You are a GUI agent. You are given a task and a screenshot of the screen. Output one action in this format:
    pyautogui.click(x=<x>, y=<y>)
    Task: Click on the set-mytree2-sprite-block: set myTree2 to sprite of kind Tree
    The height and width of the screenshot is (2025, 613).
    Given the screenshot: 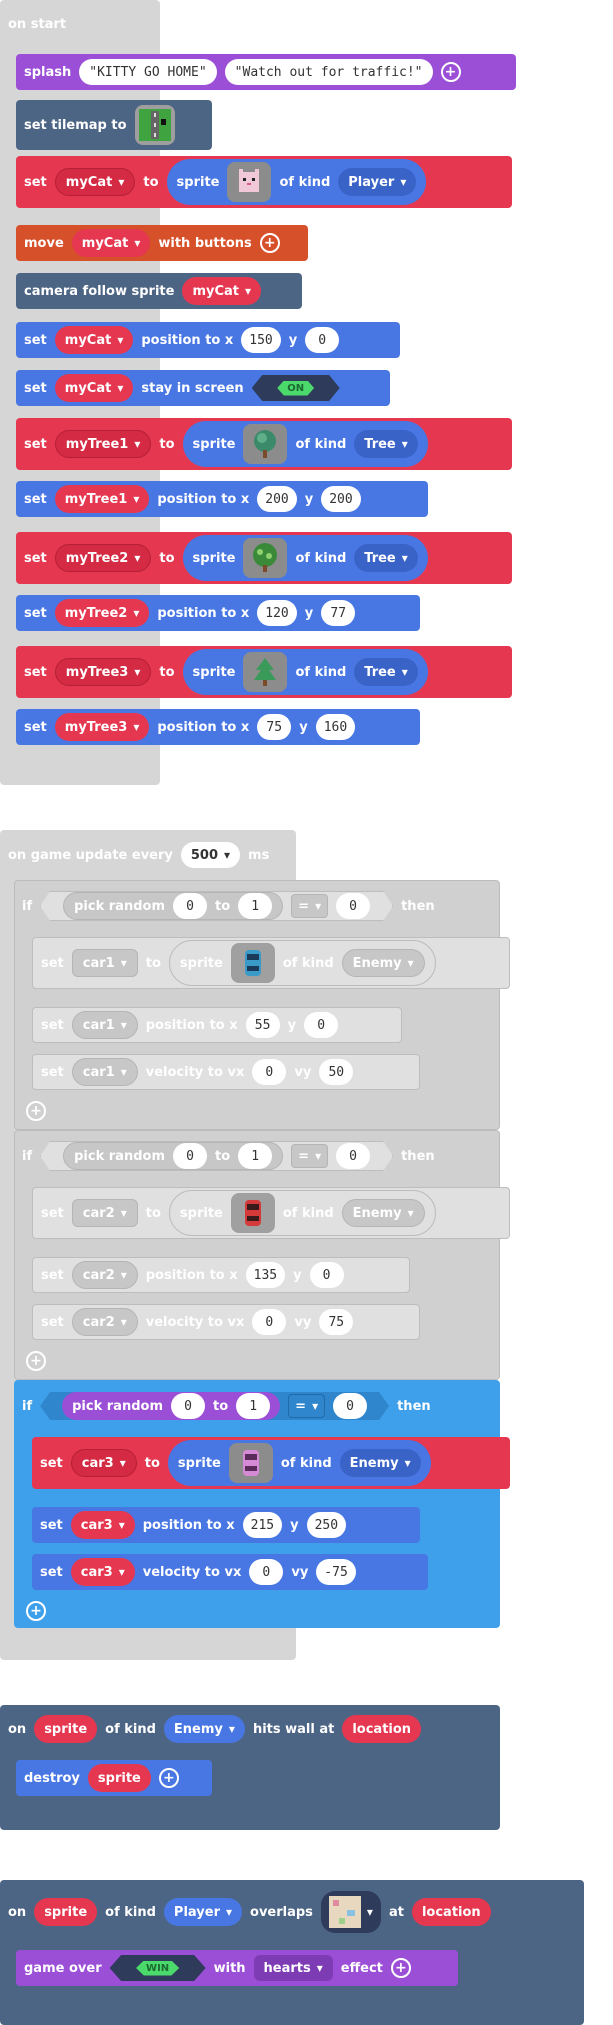 What is the action you would take?
    pyautogui.click(x=264, y=558)
    